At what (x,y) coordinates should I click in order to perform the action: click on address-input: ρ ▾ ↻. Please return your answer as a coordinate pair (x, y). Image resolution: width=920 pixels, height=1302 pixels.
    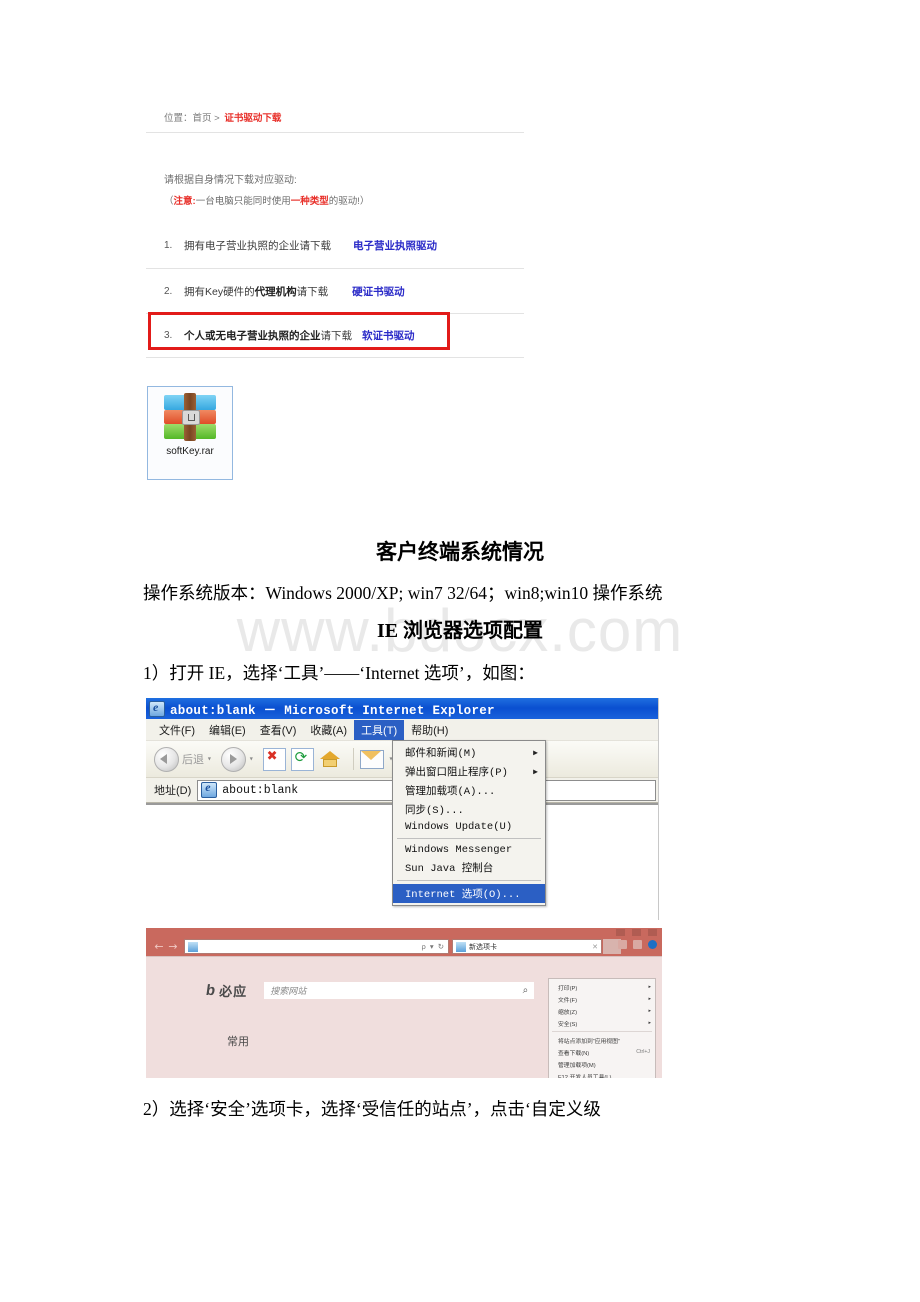
    Looking at the image, I should click on (316, 946).